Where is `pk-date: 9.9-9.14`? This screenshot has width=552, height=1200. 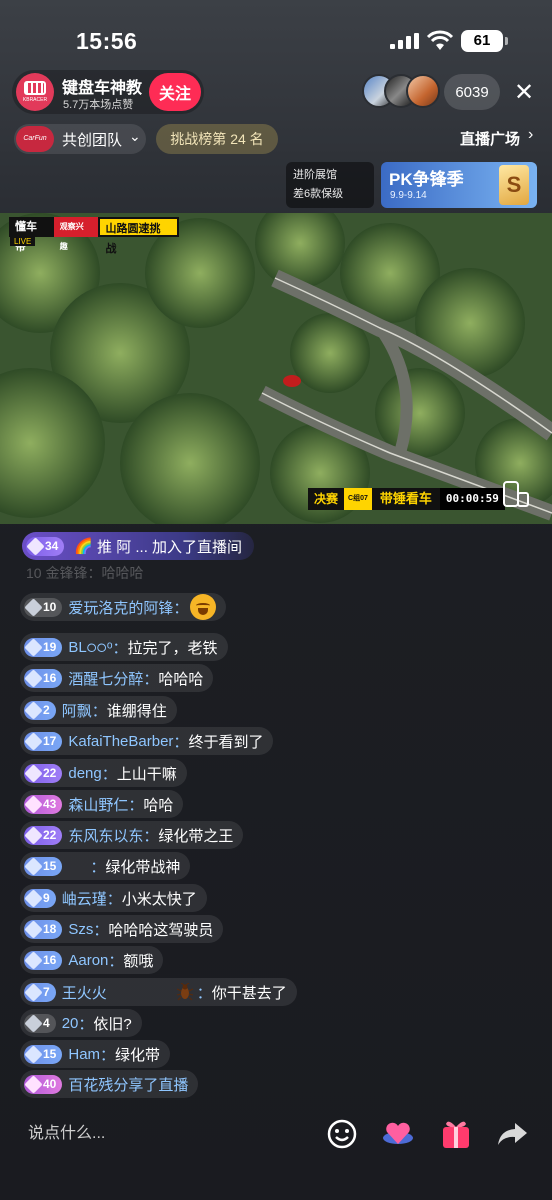
pk-date: 9.9-9.14 is located at coordinates (408, 195).